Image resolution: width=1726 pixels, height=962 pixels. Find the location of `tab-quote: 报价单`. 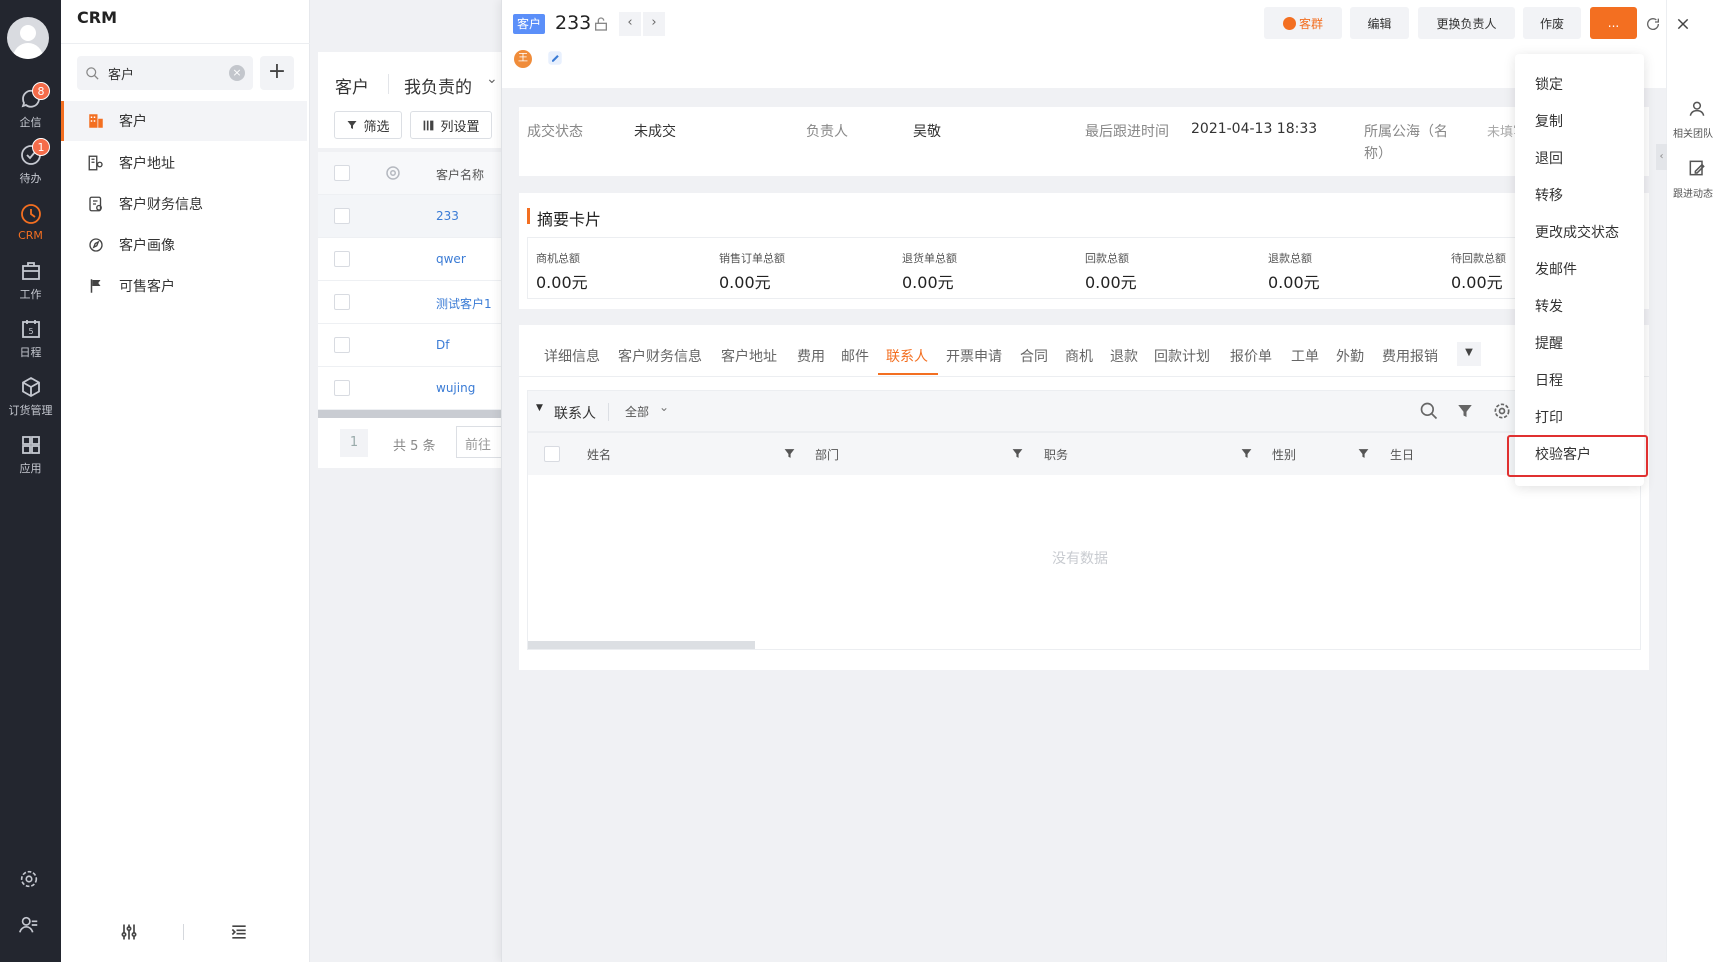

tab-quote: 报价单 is located at coordinates (1251, 356).